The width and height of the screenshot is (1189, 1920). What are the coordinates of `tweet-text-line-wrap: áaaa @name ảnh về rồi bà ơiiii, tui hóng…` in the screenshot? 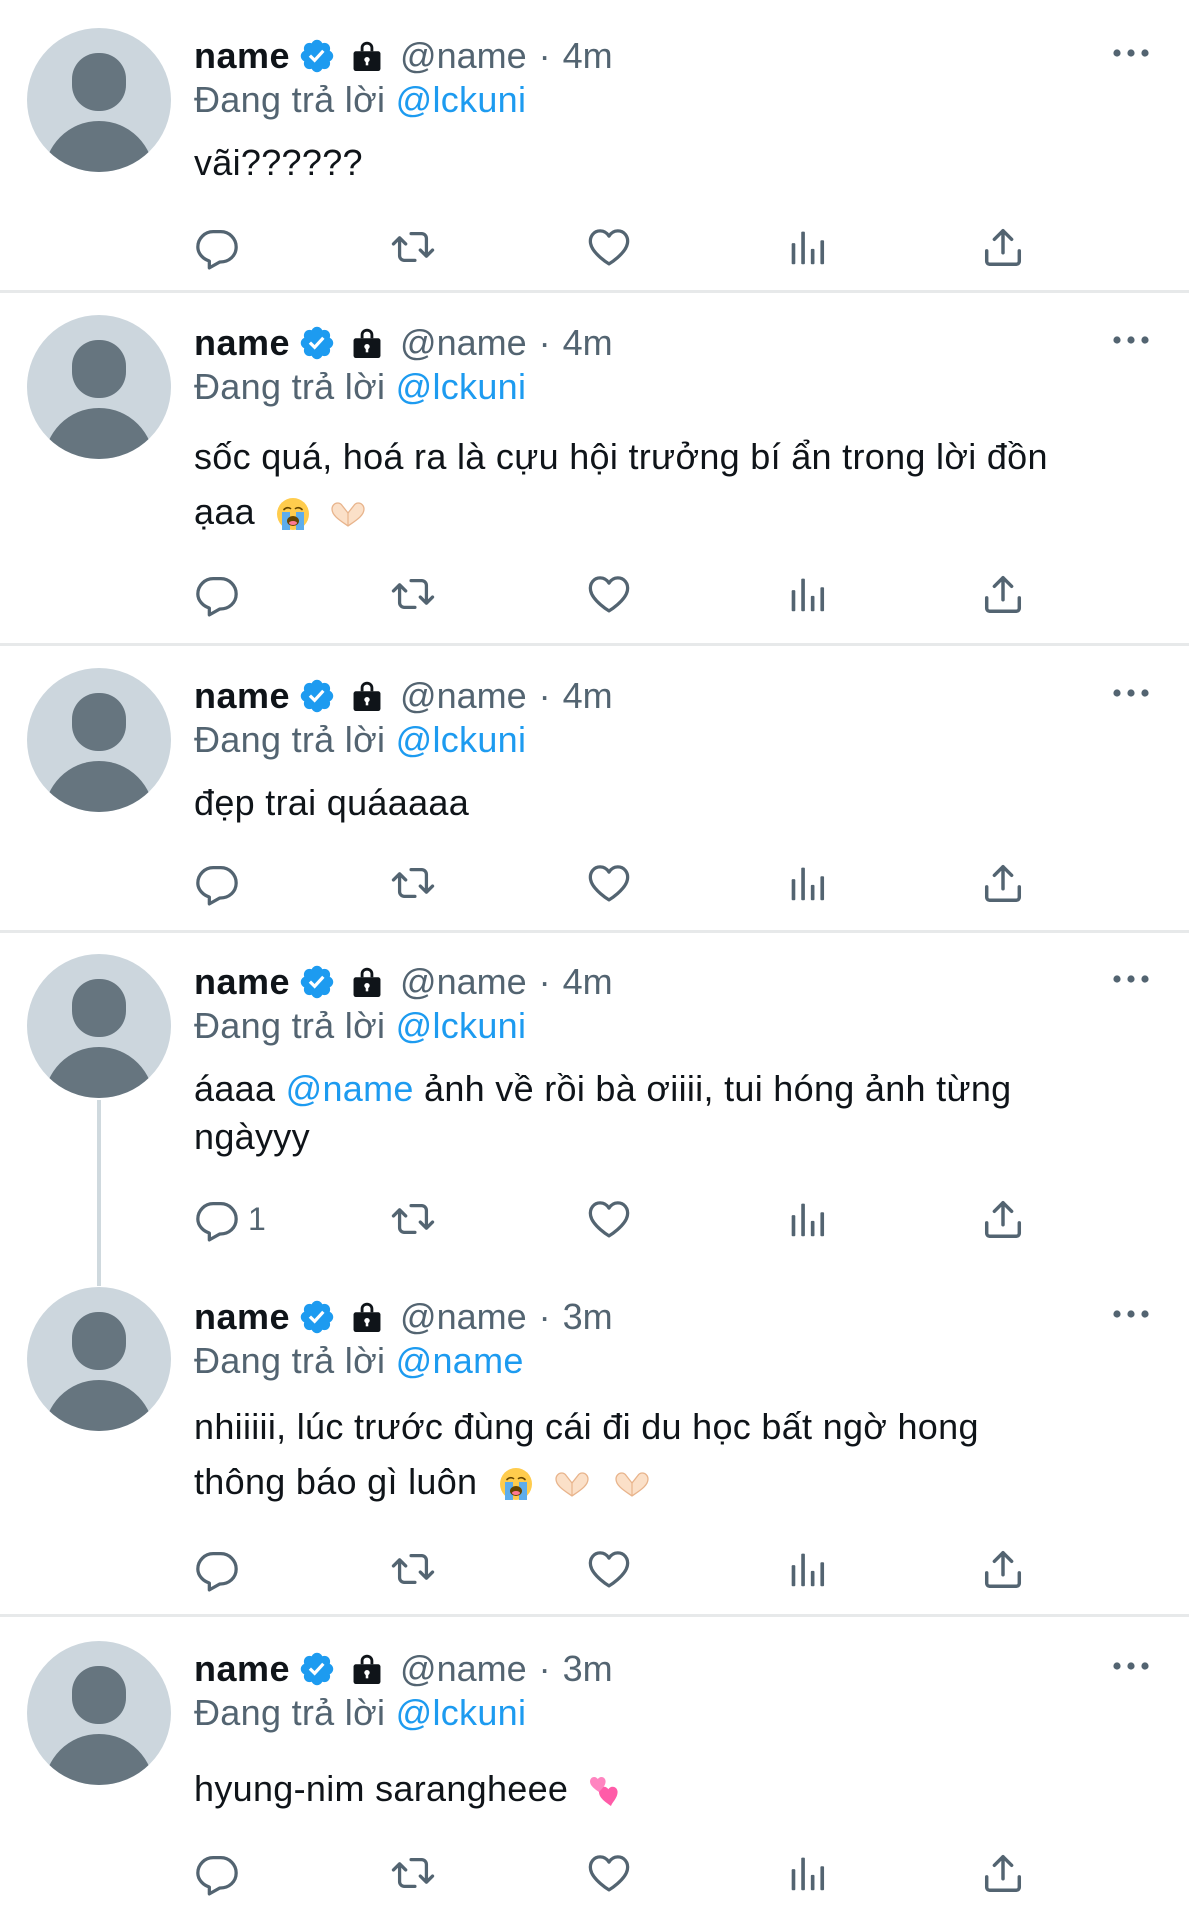 It's located at (674, 1089).